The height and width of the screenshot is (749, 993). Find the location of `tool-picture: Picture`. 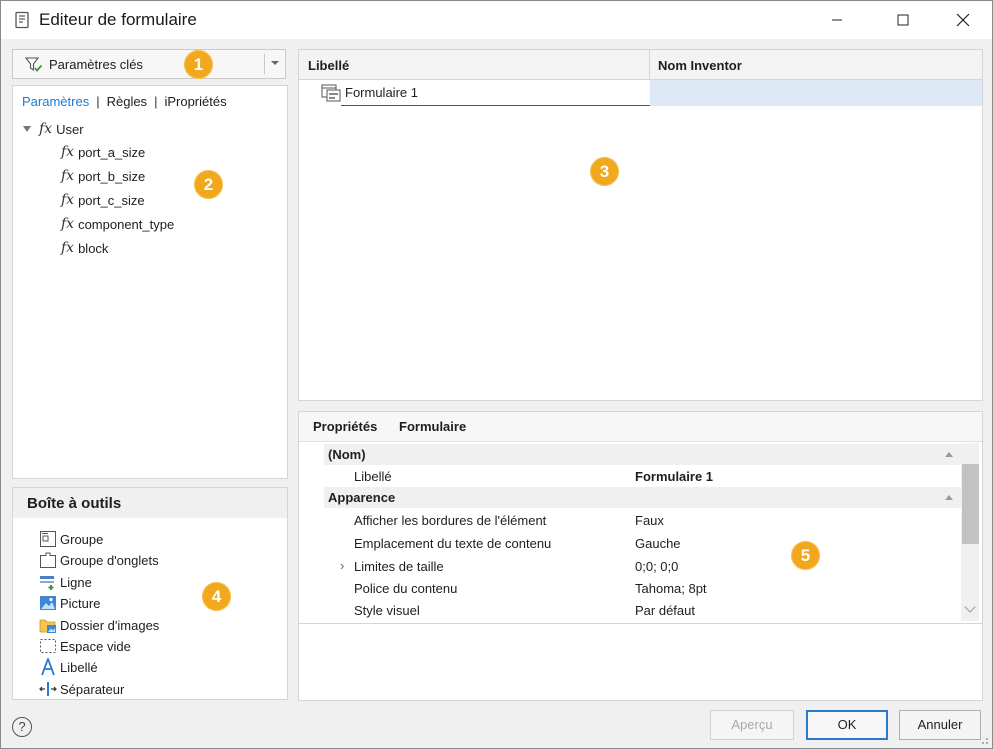

tool-picture: Picture is located at coordinates (69, 603).